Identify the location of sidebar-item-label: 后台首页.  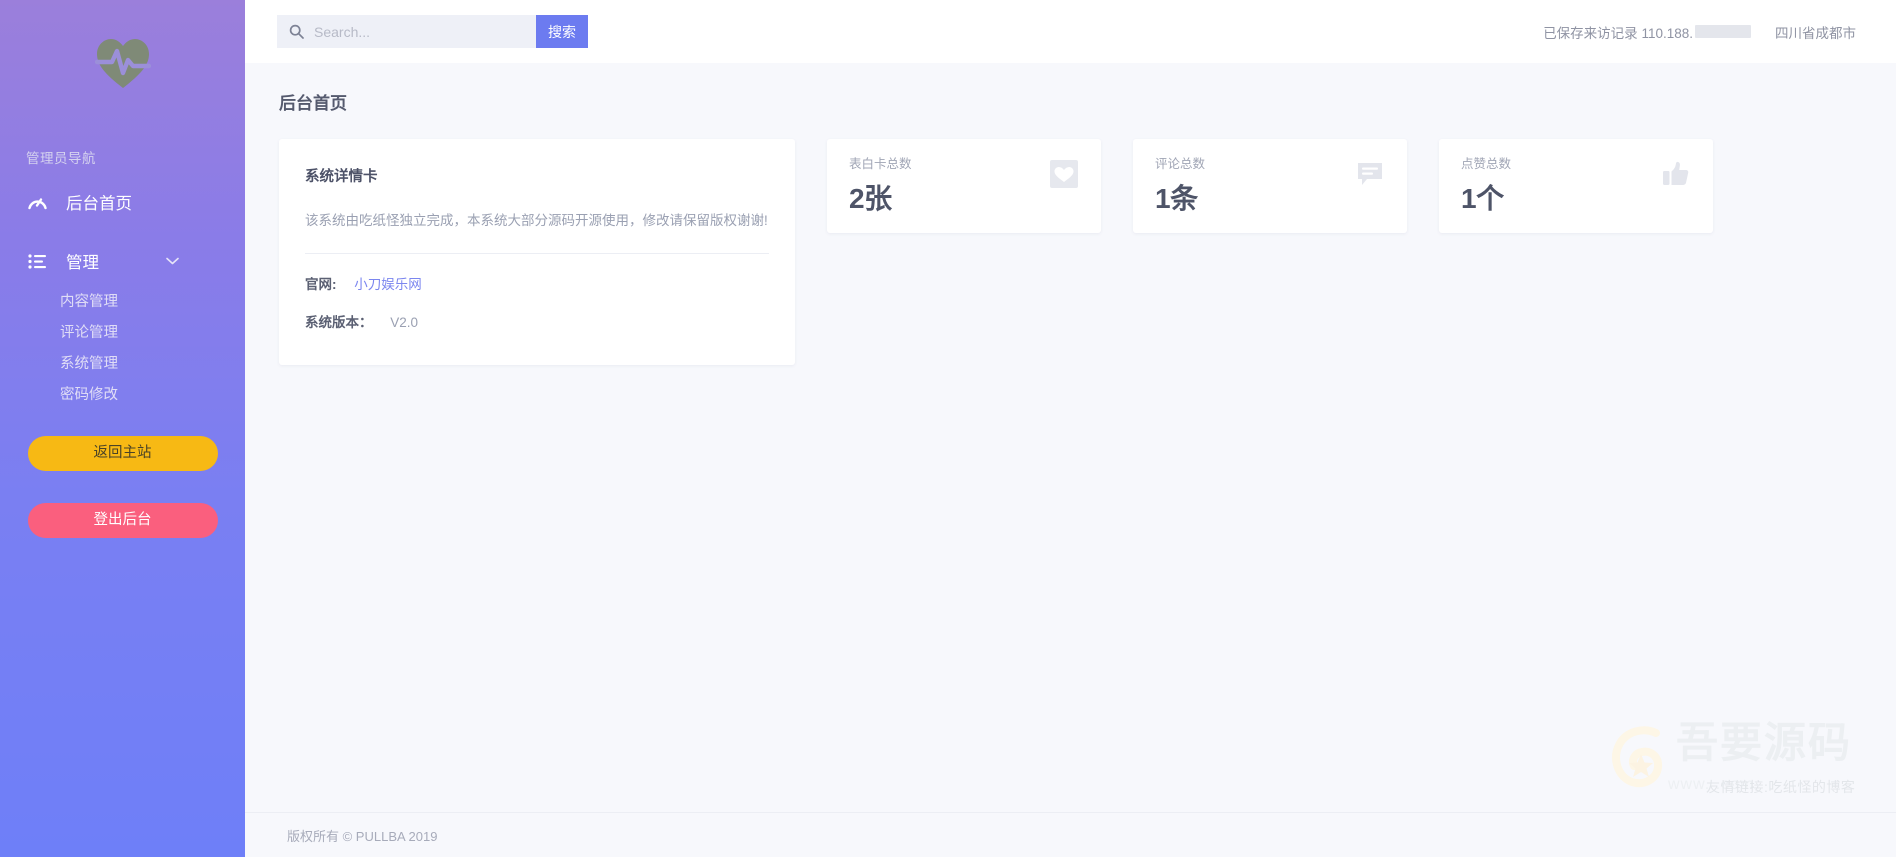
(99, 204).